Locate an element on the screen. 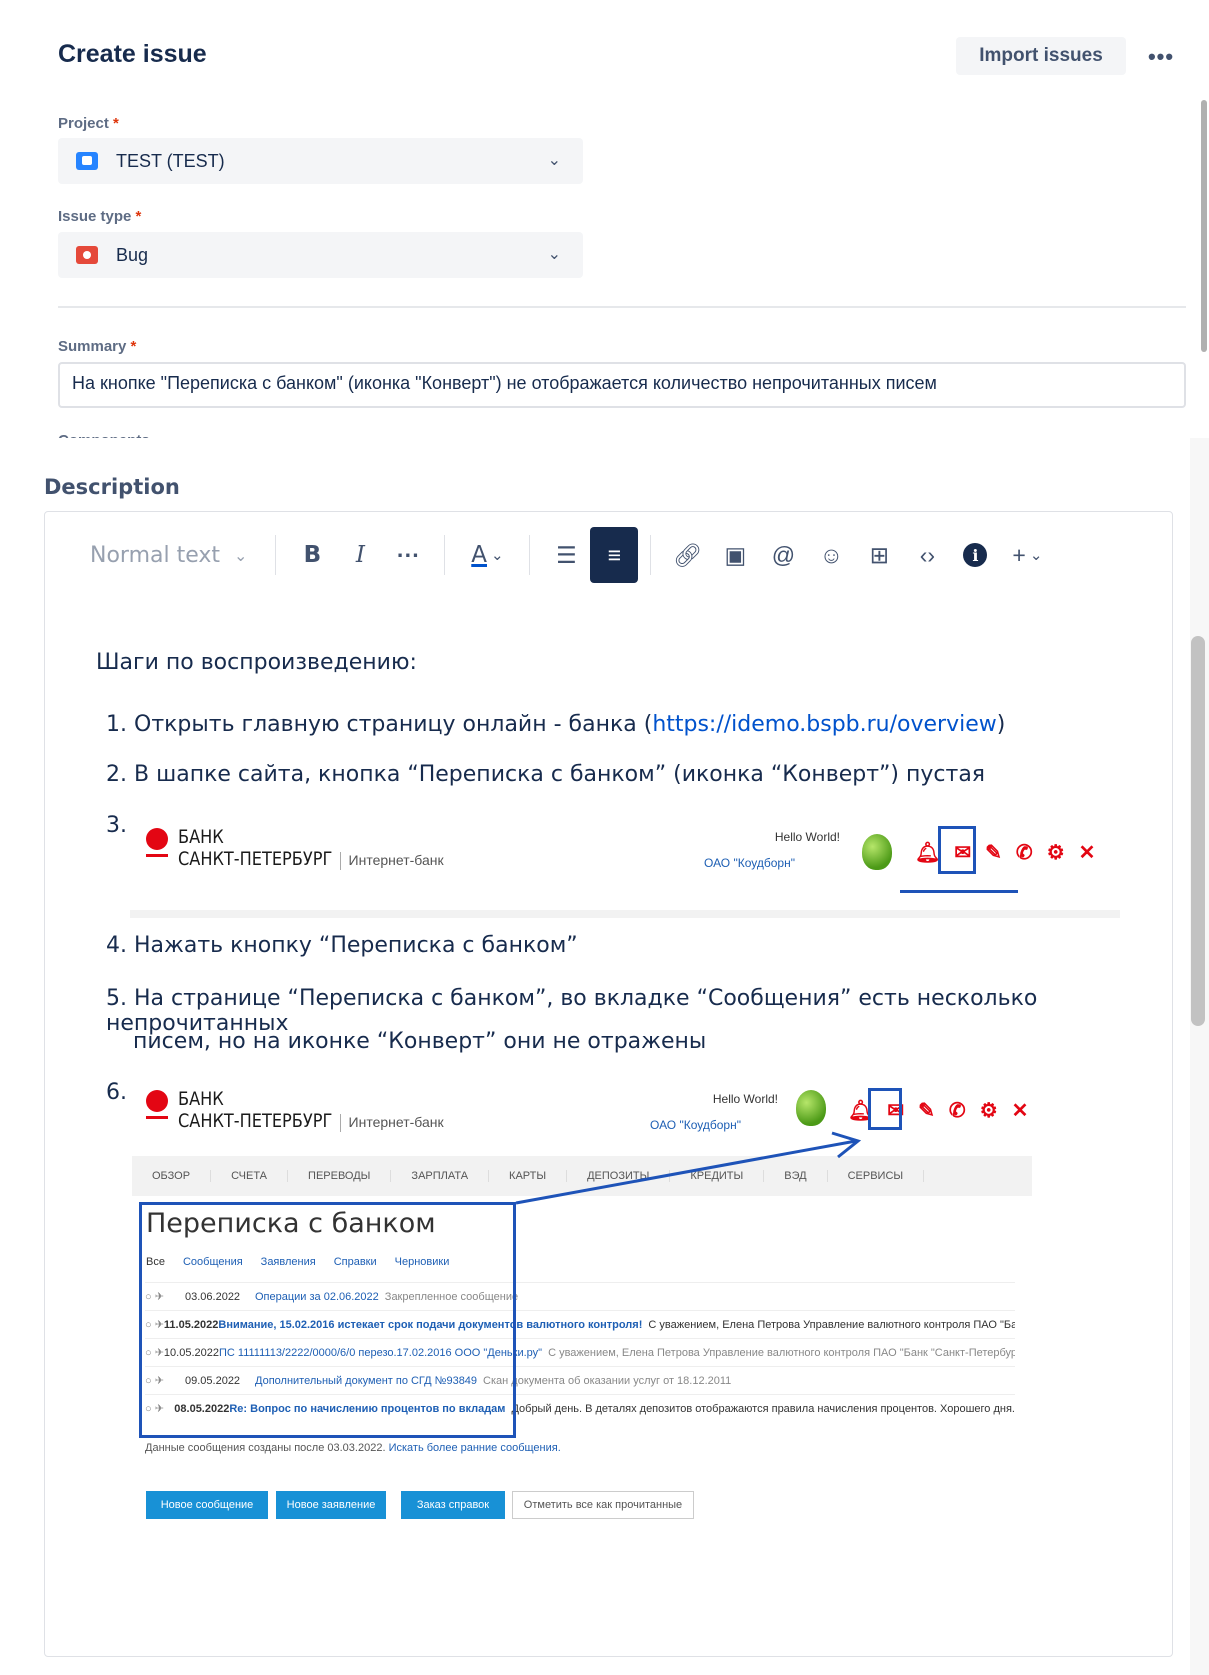 The width and height of the screenshot is (1209, 1675). table-icon: ⊞ is located at coordinates (879, 555).